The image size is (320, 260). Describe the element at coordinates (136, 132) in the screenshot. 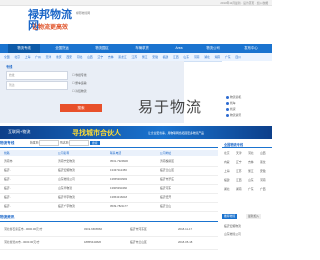

I see `promo-banner: 互联网+物流 寻找城市合伙人 让企业更省事，用物联网络拓展更多物流产品` at that location.